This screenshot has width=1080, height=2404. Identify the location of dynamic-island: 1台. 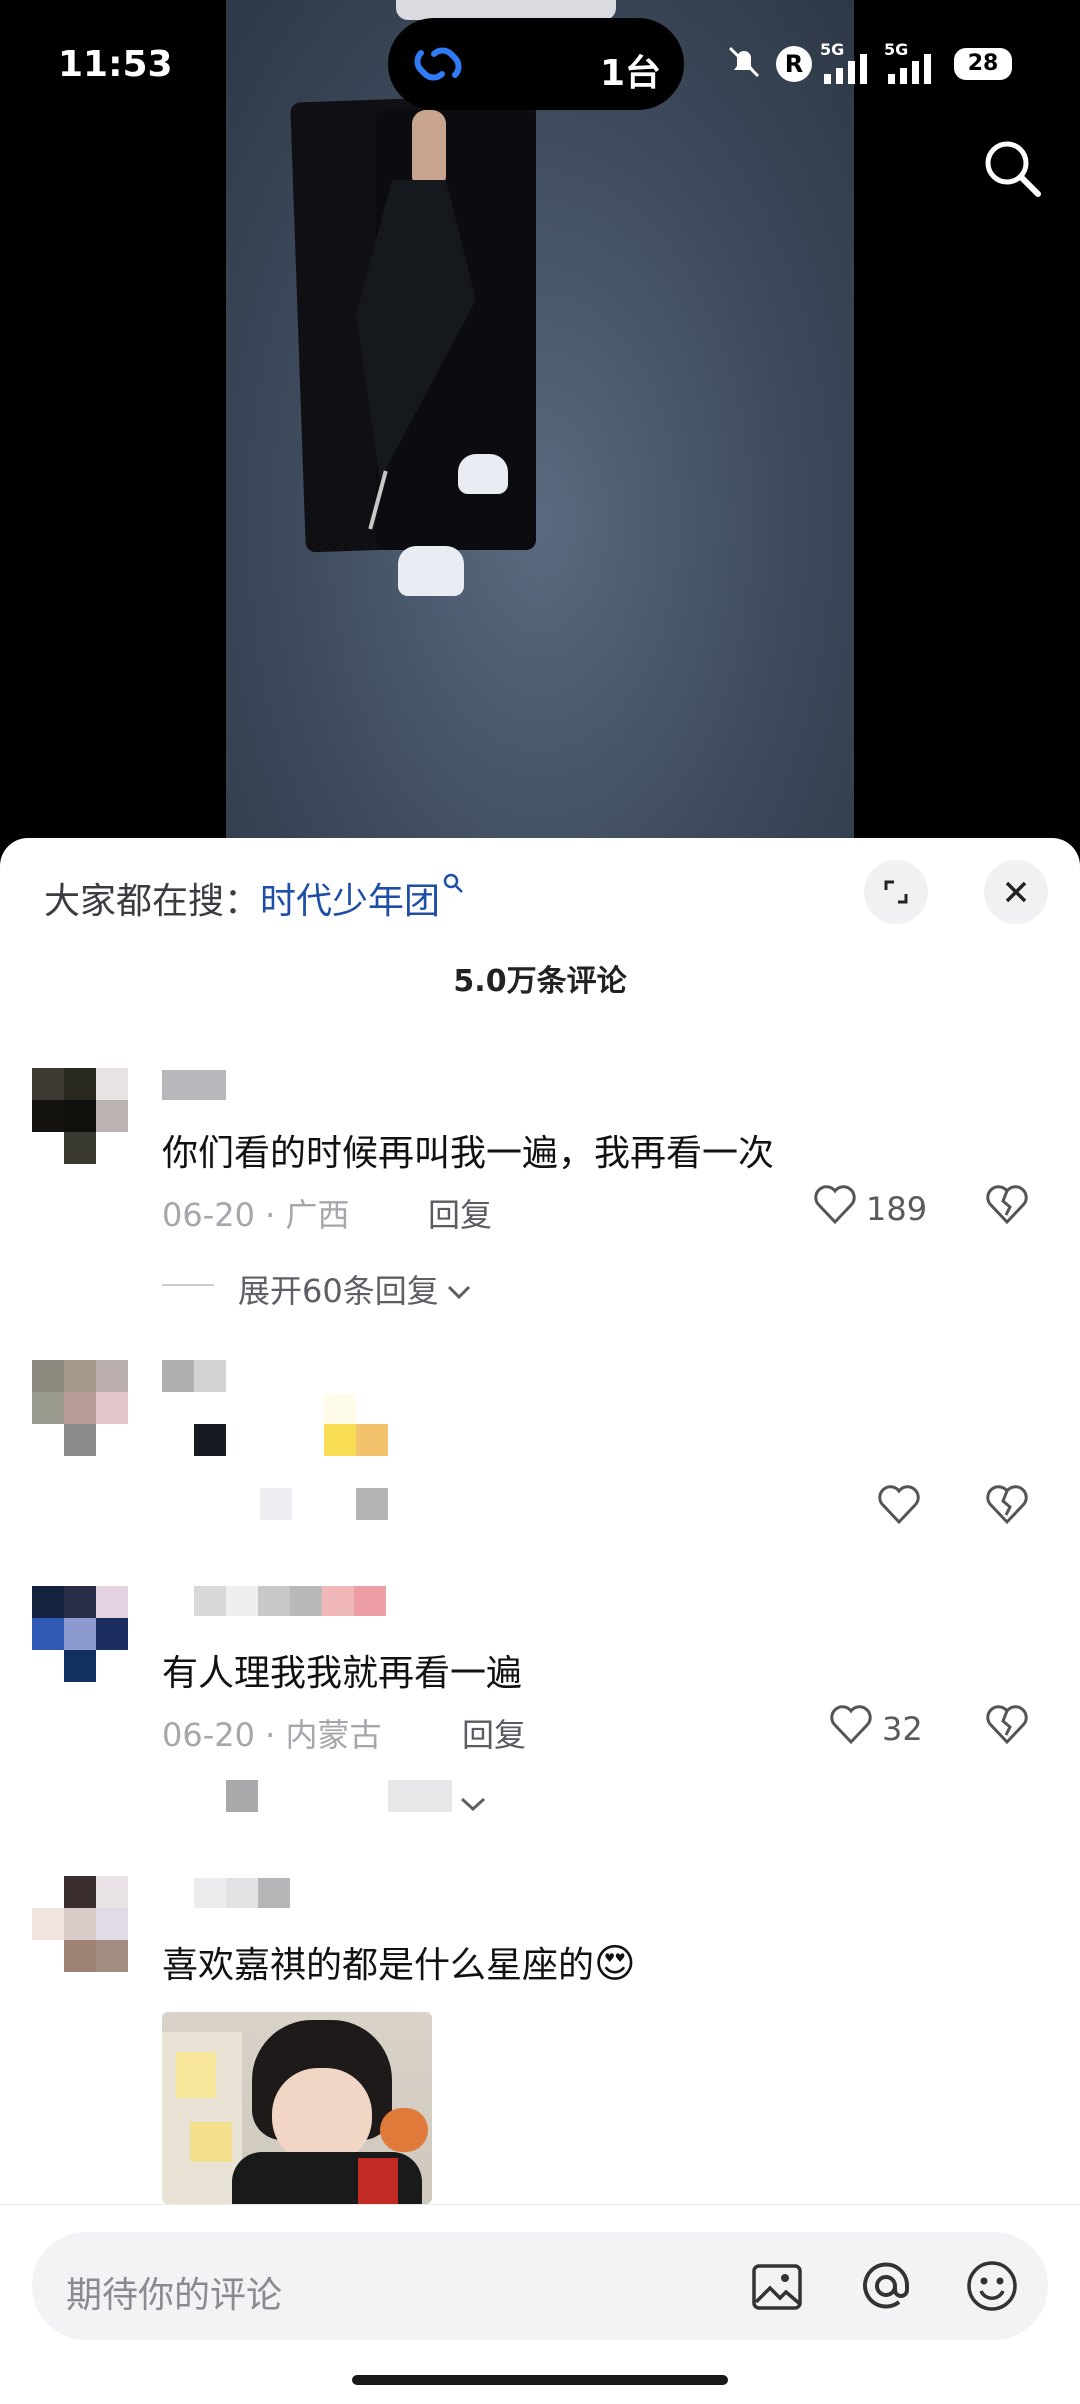
(536, 64).